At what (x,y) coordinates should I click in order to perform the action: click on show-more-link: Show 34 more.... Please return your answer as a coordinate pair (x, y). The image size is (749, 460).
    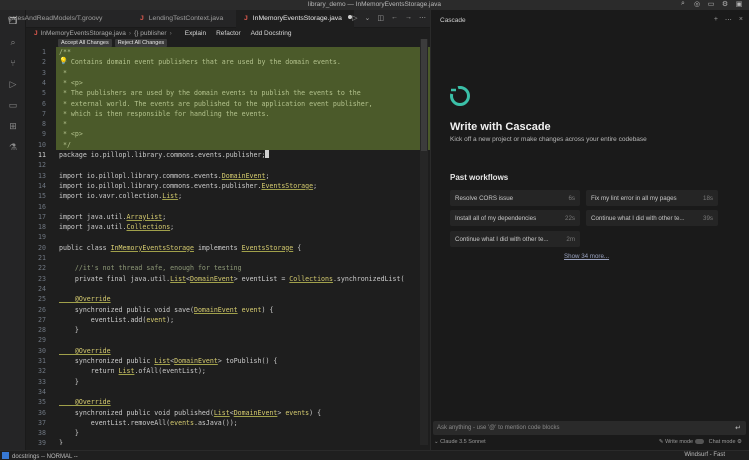
    Looking at the image, I should click on (586, 256).